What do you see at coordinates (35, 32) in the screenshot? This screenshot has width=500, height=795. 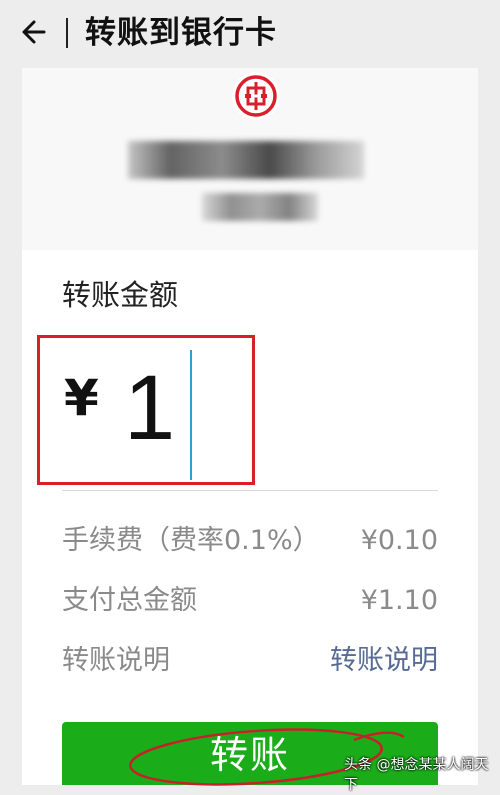 I see `back-arrow-icon` at bounding box center [35, 32].